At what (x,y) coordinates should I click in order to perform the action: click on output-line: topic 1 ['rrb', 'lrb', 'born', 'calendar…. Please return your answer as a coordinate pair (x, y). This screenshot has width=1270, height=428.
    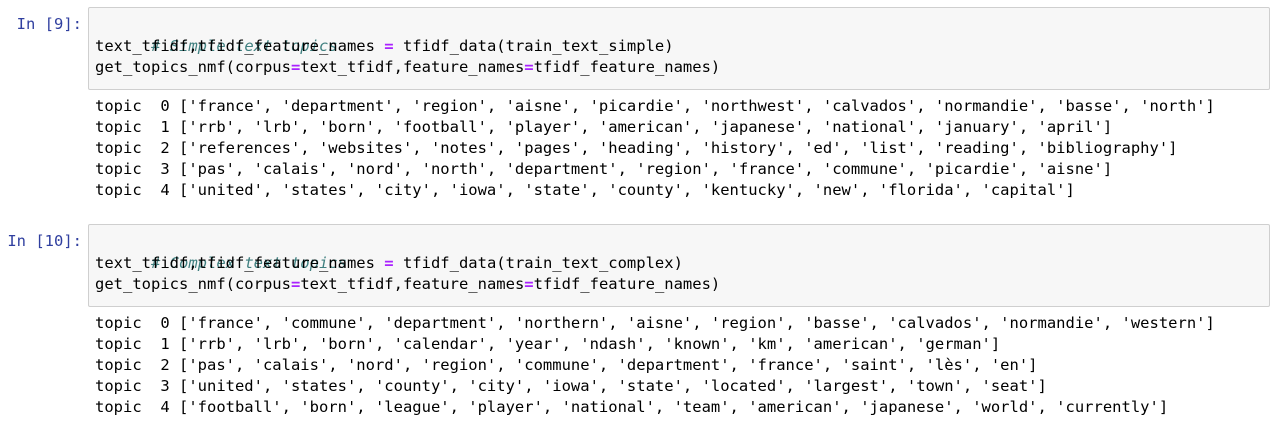
    Looking at the image, I should click on (548, 344).